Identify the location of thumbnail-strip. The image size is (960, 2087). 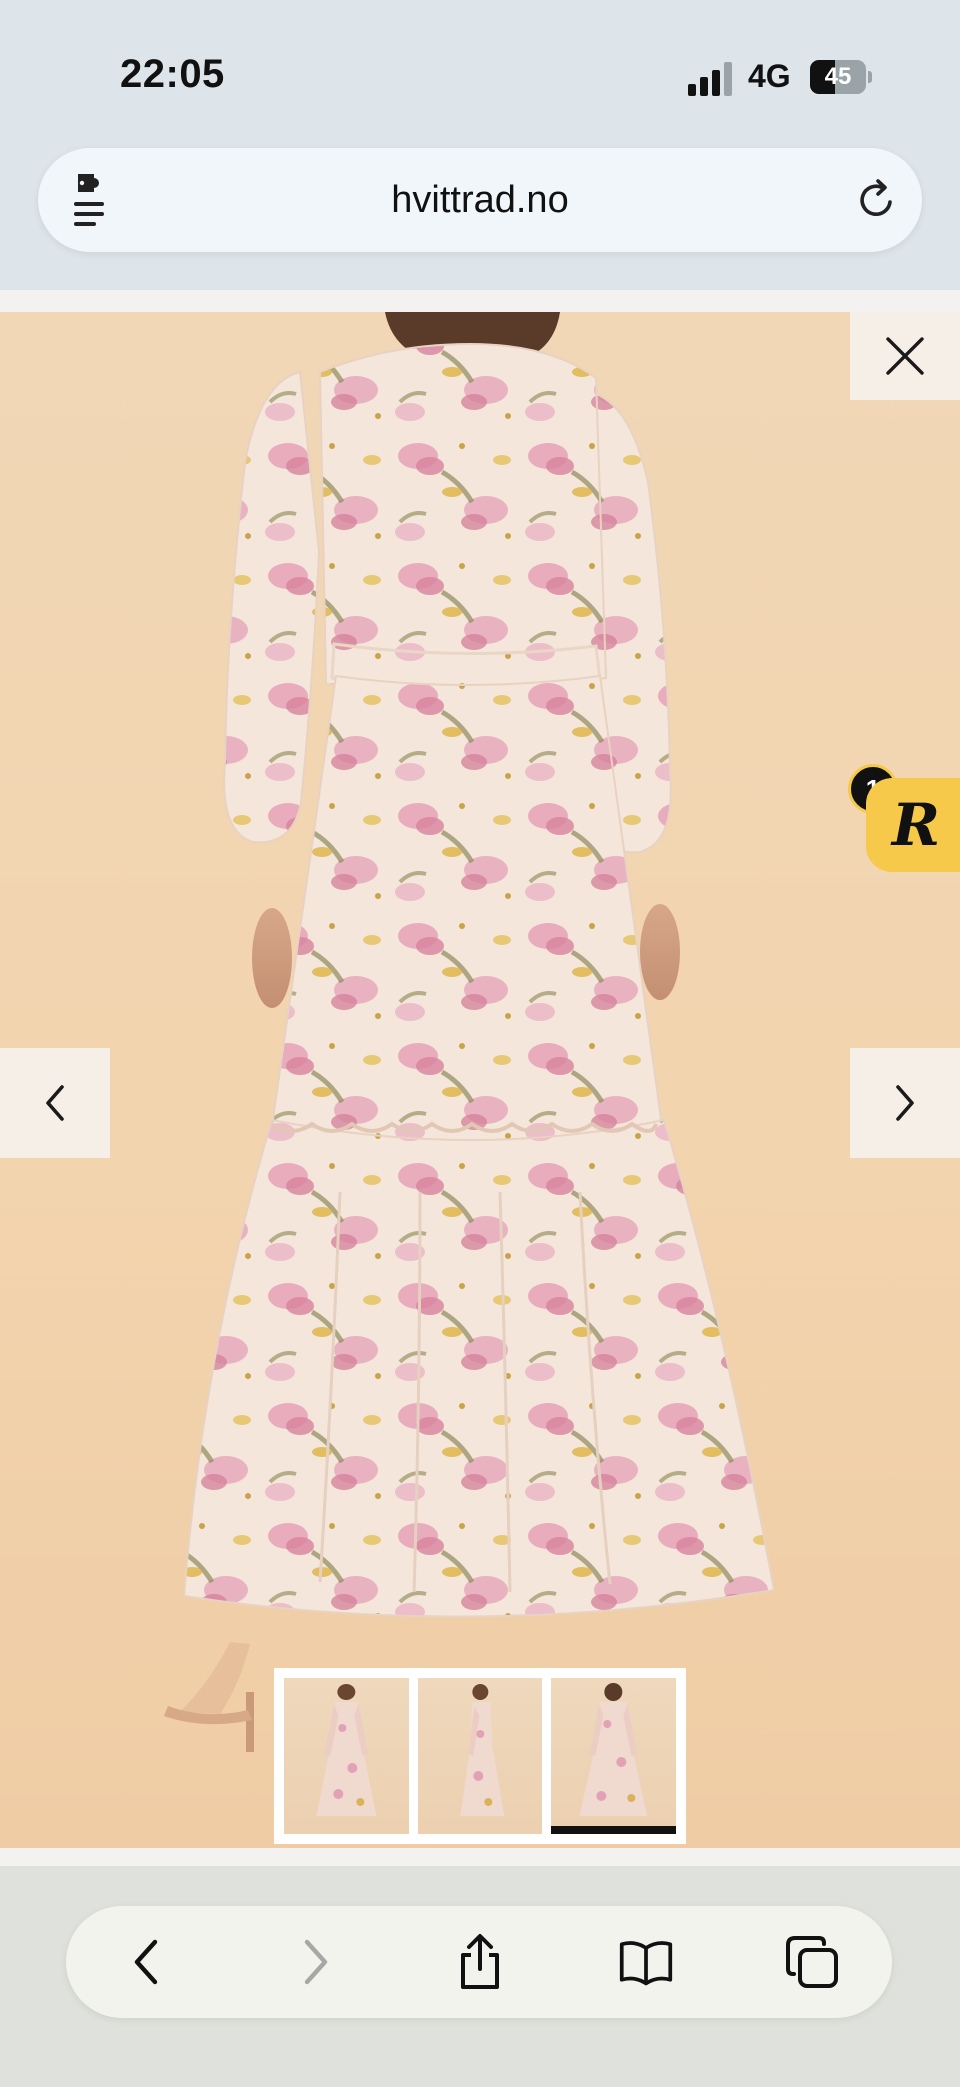
(480, 1756).